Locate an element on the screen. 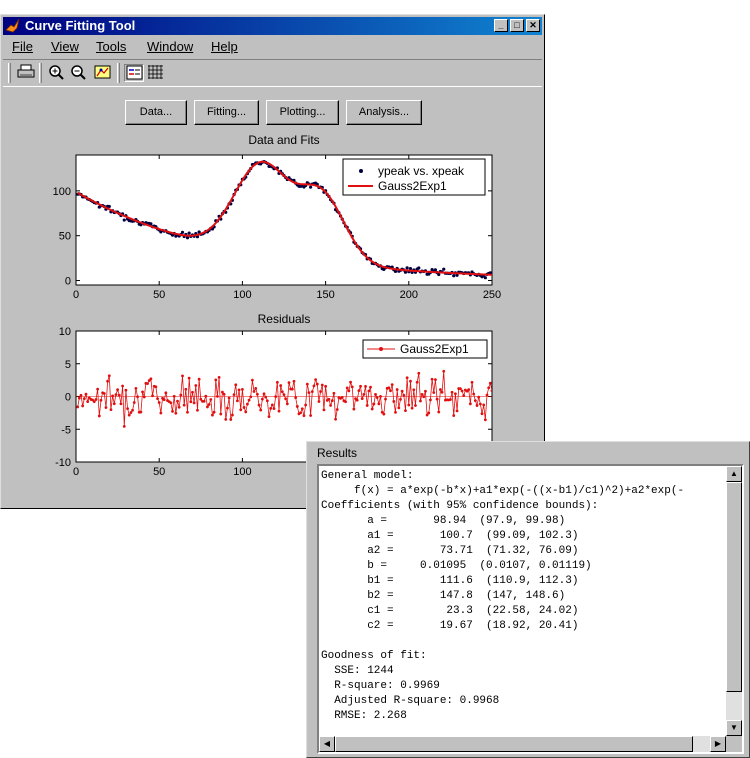 This screenshot has width=750, height=758. x-tick-label-0-4: 200 is located at coordinates (409, 295).